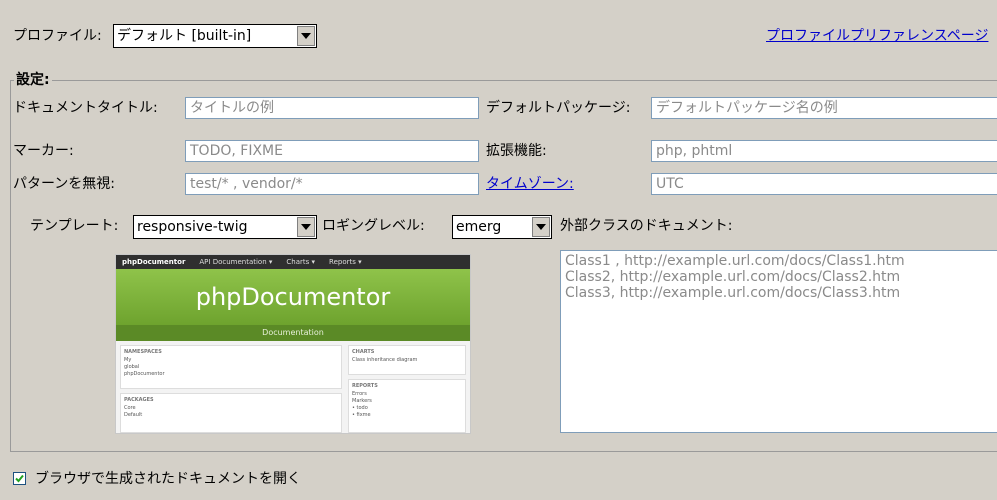 This screenshot has height=500, width=997. What do you see at coordinates (57, 36) in the screenshot?
I see `profile-label: プロファイル:` at bounding box center [57, 36].